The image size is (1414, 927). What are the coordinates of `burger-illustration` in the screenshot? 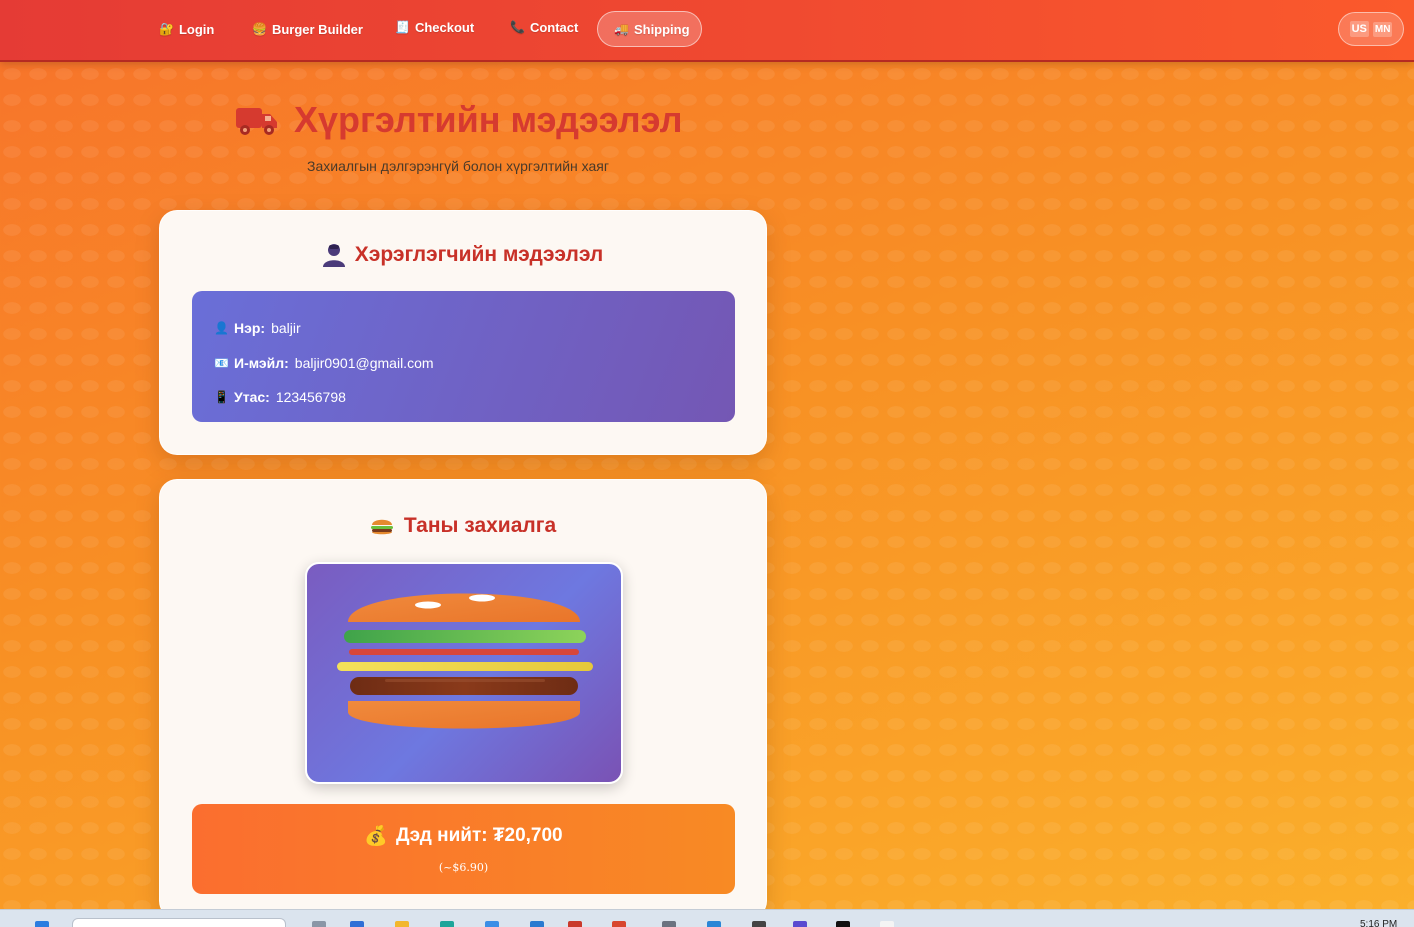 It's located at (465, 661).